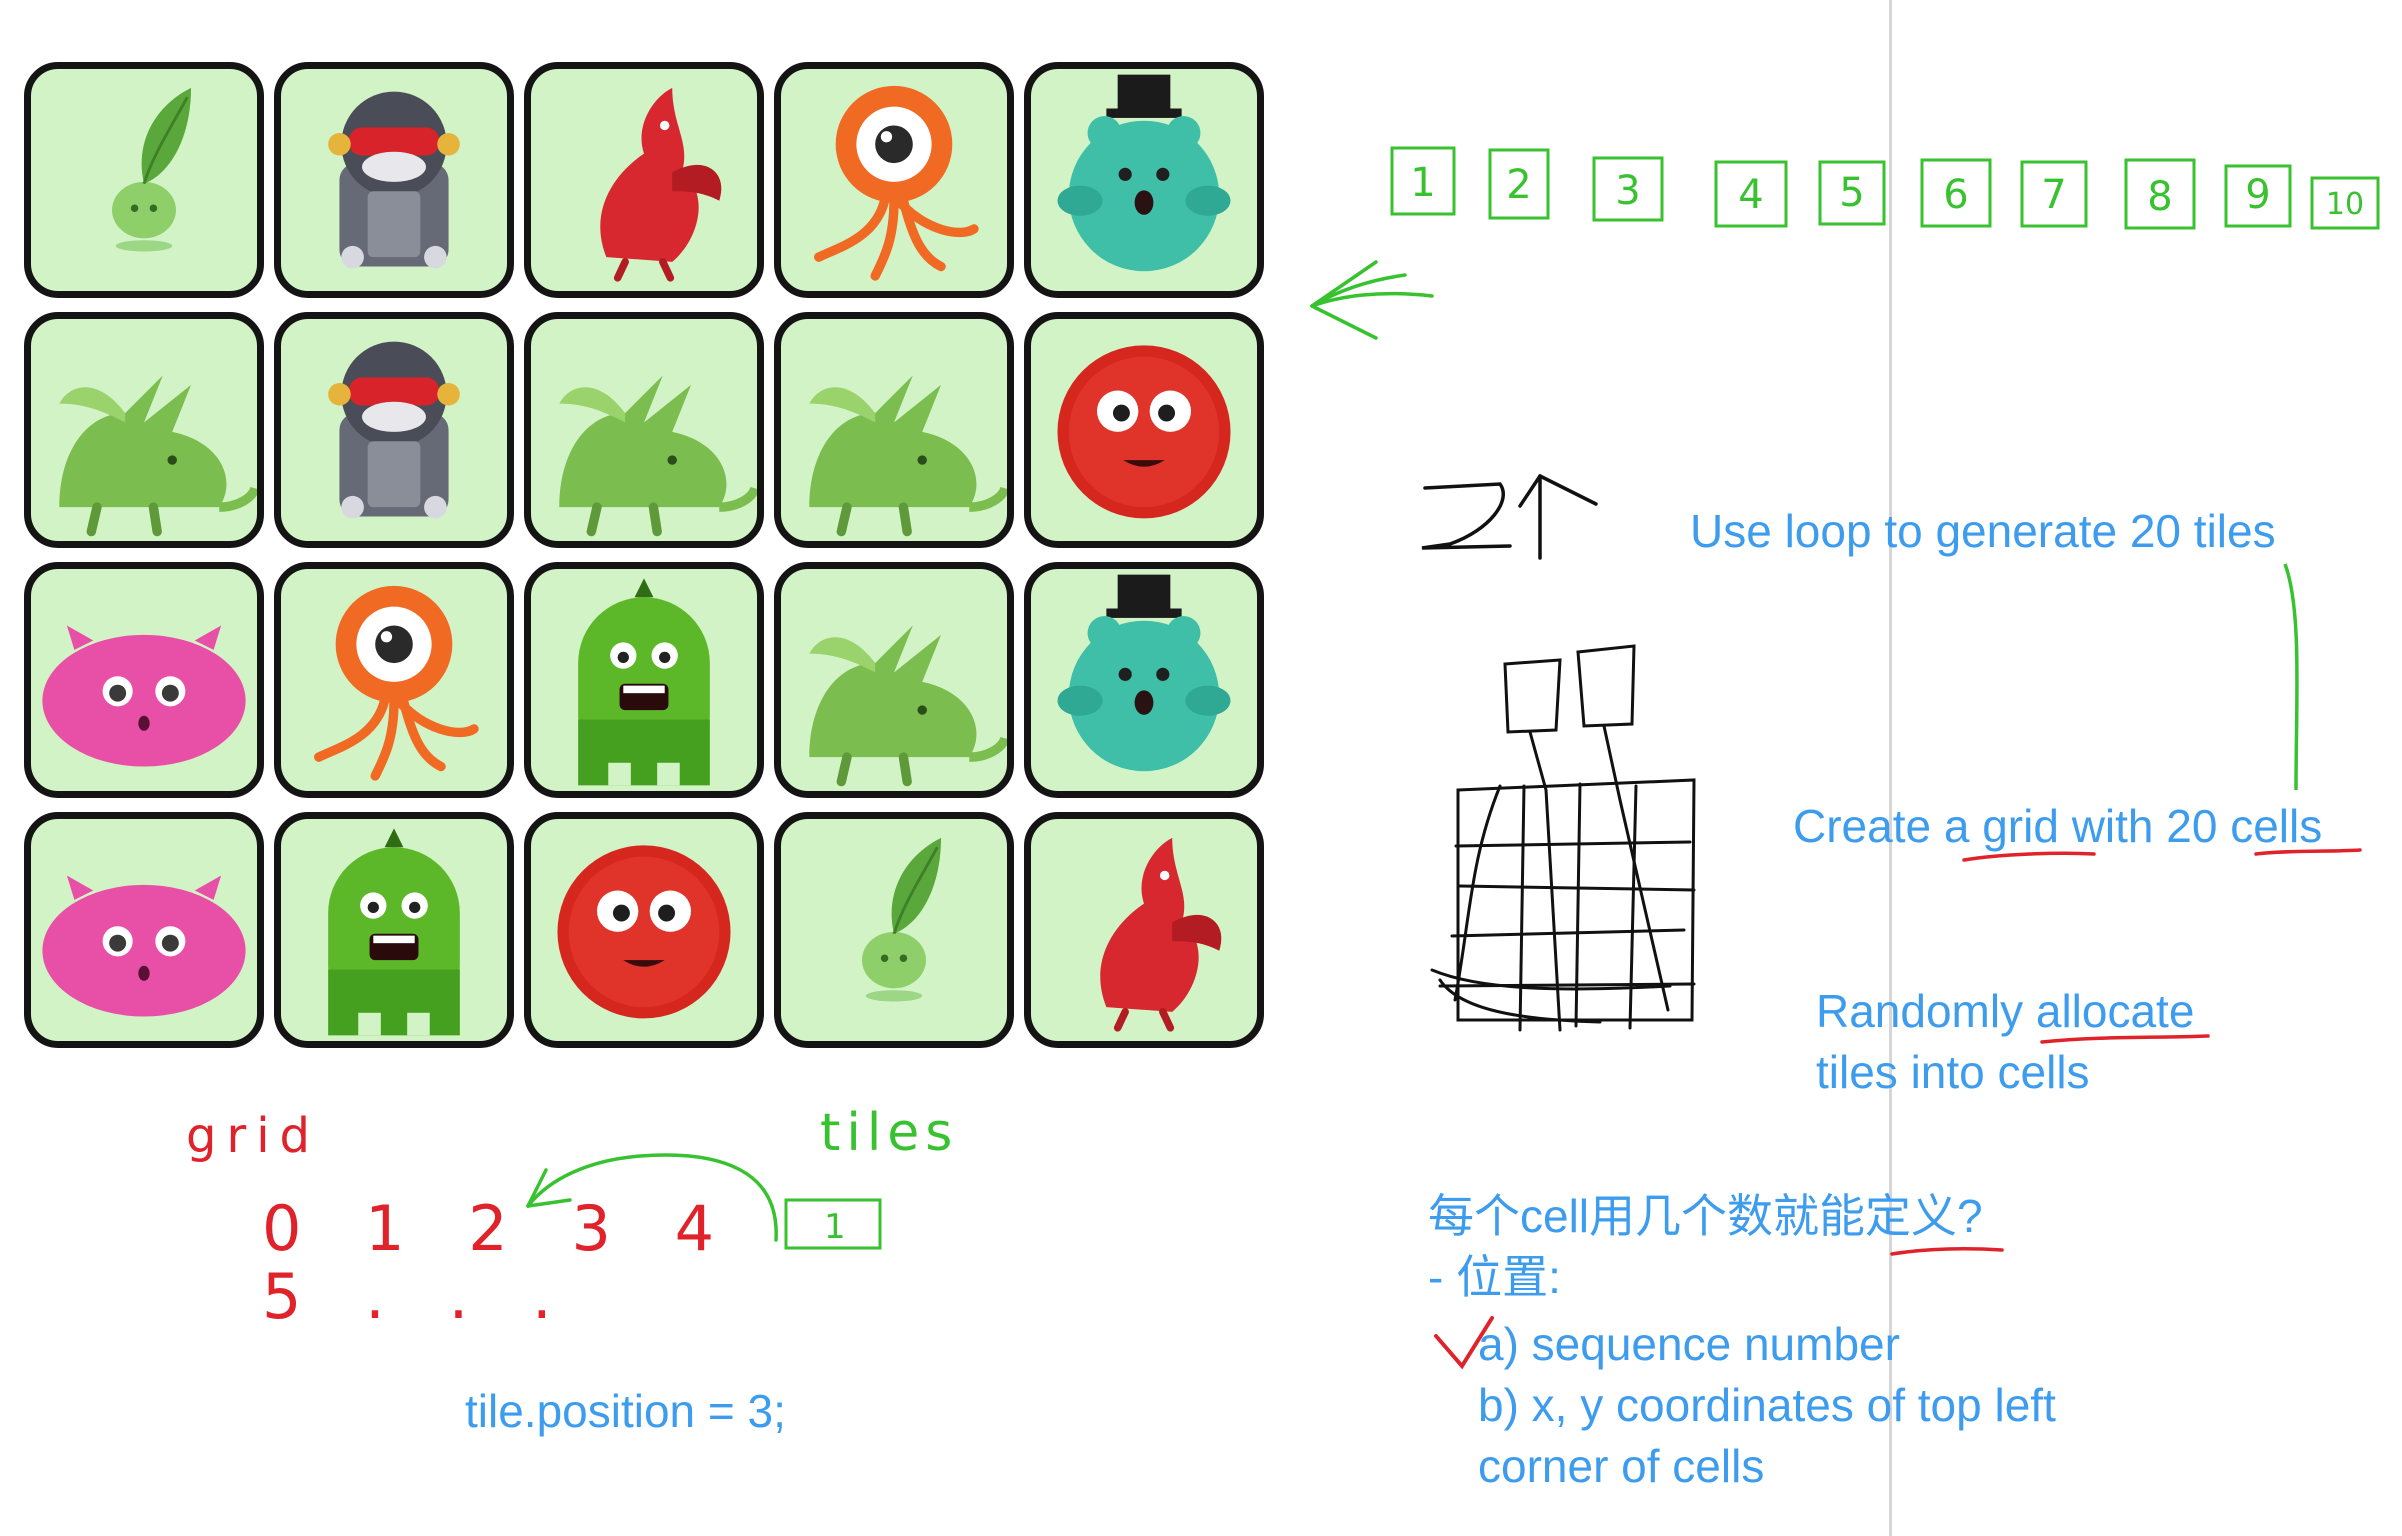 Image resolution: width=2402 pixels, height=1536 pixels. Describe the element at coordinates (1509, 517) in the screenshot. I see `sketch-twenty` at that location.